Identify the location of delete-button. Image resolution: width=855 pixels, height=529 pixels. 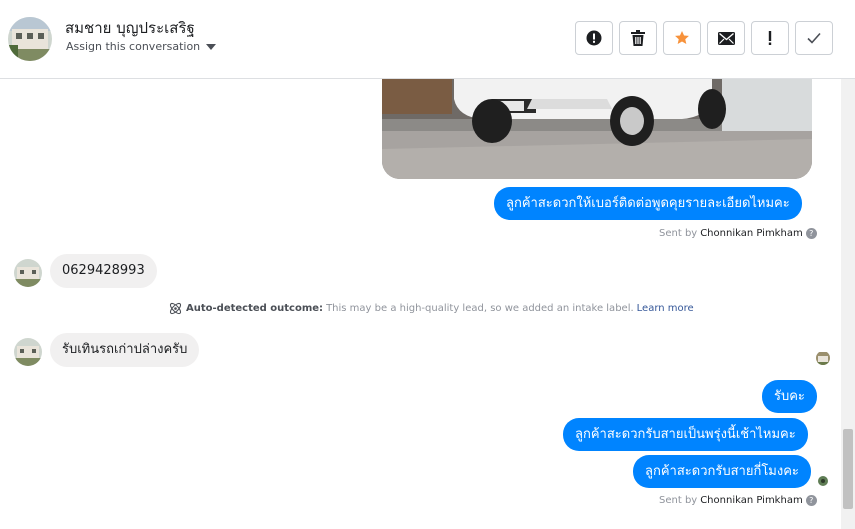
(638, 38).